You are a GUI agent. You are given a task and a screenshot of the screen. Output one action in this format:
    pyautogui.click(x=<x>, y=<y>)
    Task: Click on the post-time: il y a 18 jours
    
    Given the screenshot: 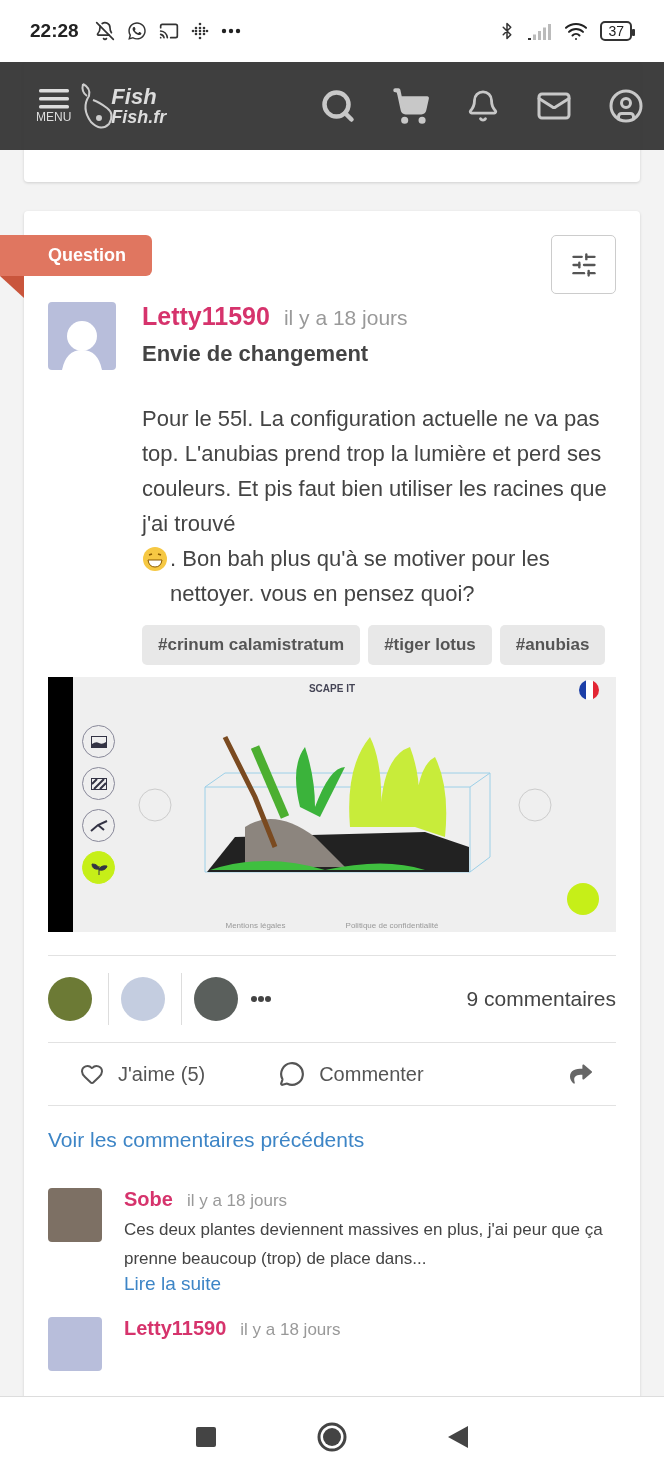 What is the action you would take?
    pyautogui.click(x=345, y=317)
    